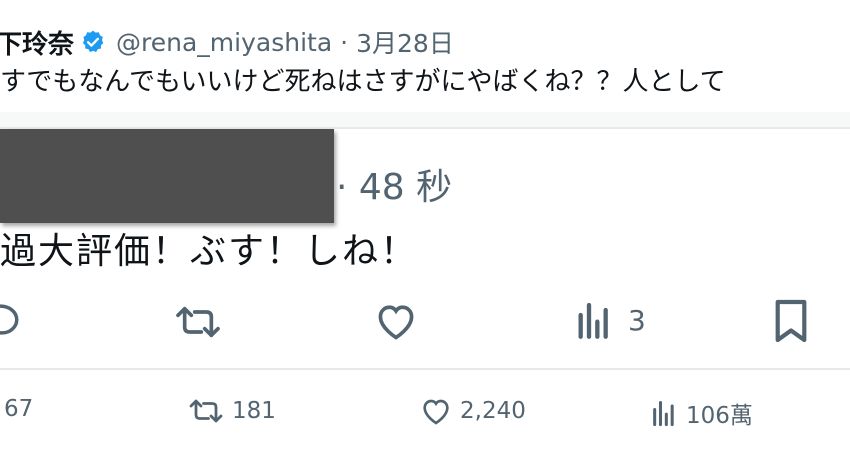  I want to click on like-count: 2,240, so click(493, 411).